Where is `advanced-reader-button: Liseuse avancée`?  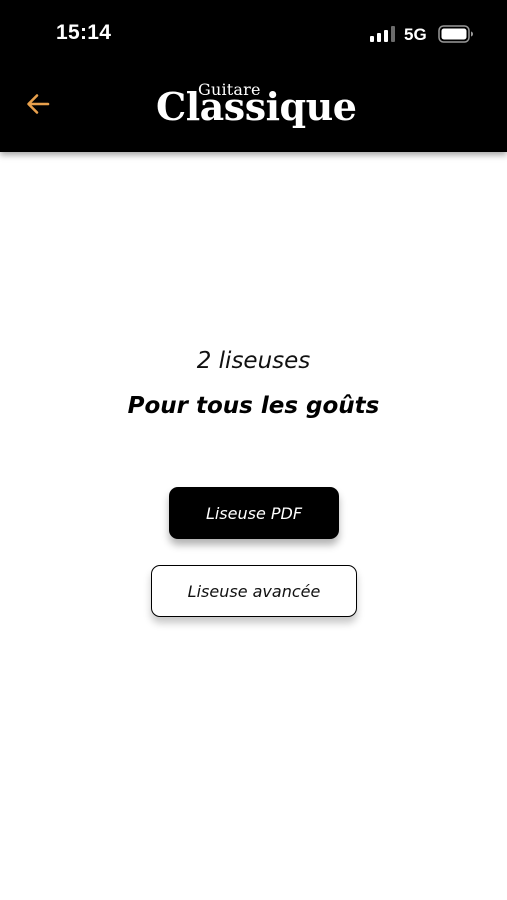
advanced-reader-button: Liseuse avancée is located at coordinates (254, 591).